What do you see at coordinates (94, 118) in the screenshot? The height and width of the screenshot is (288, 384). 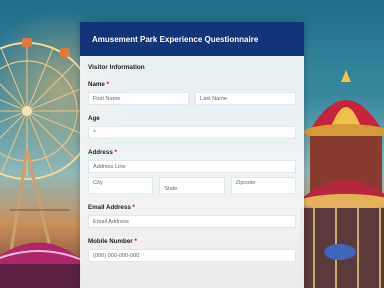 I see `age-label-text: Age` at bounding box center [94, 118].